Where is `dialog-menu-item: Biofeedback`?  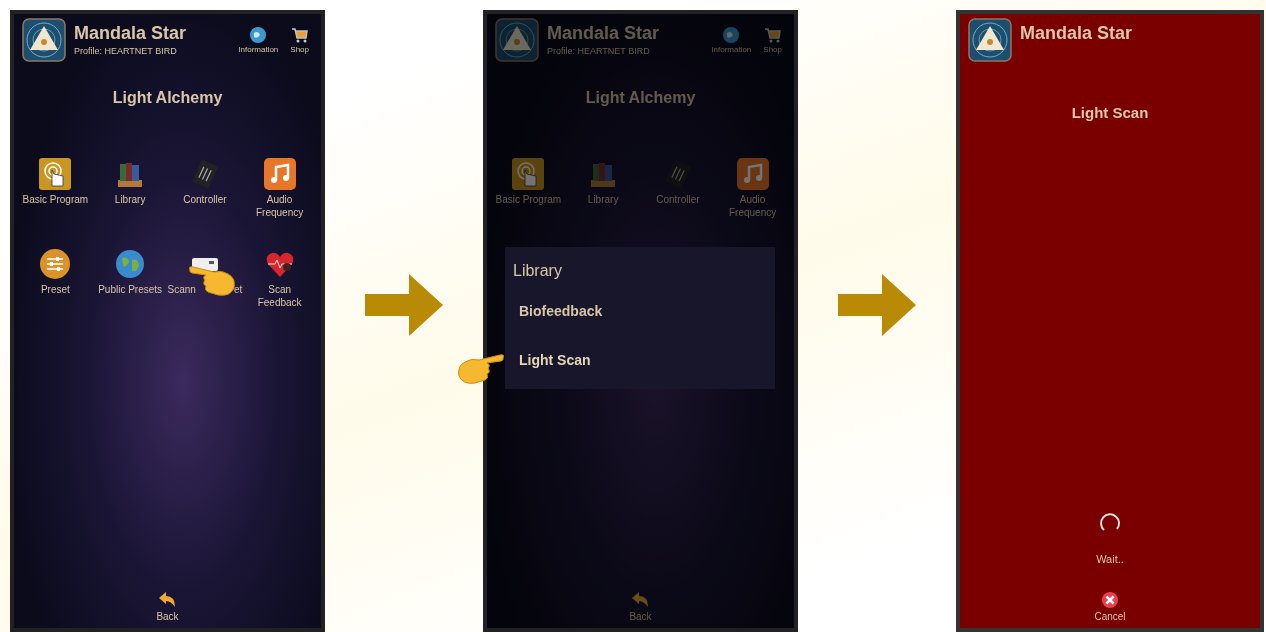 dialog-menu-item: Biofeedback is located at coordinates (640, 311).